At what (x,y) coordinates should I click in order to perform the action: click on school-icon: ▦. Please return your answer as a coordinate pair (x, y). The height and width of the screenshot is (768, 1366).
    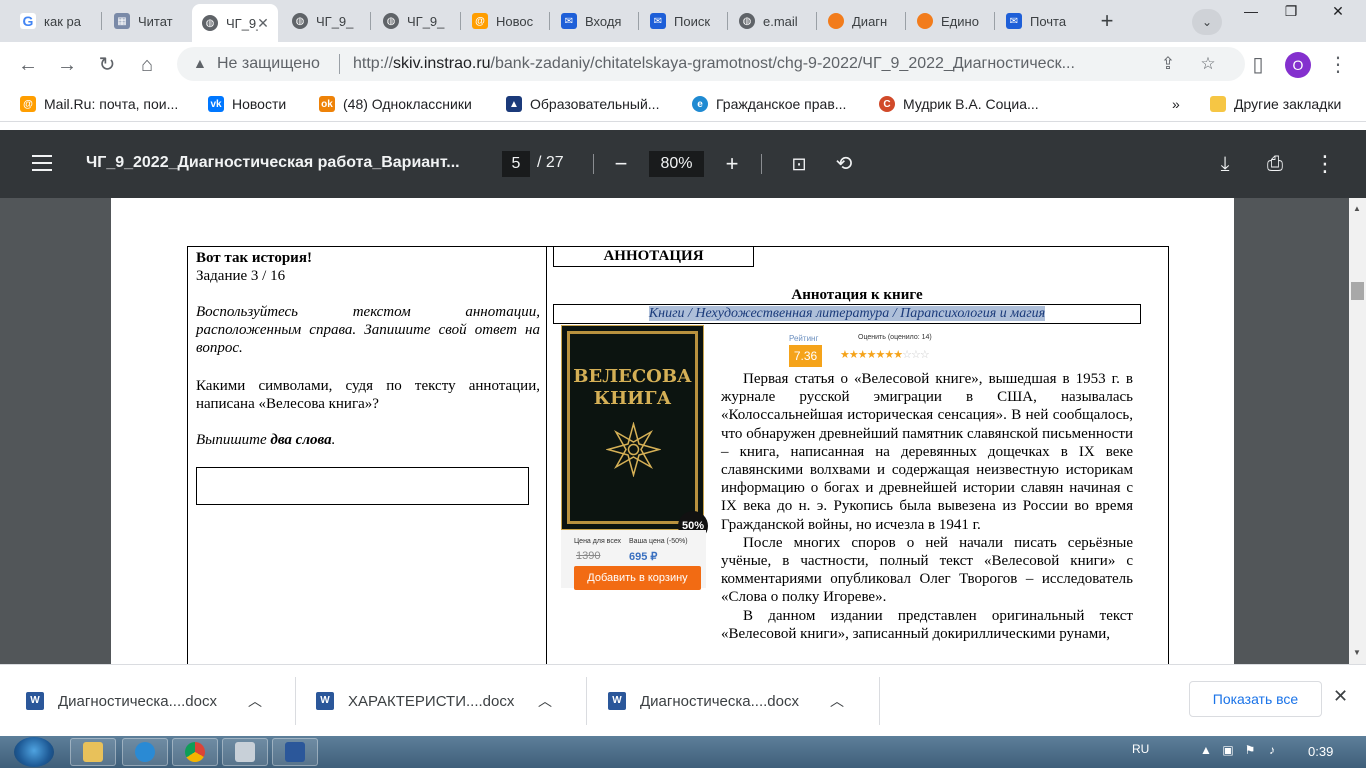
    Looking at the image, I should click on (122, 21).